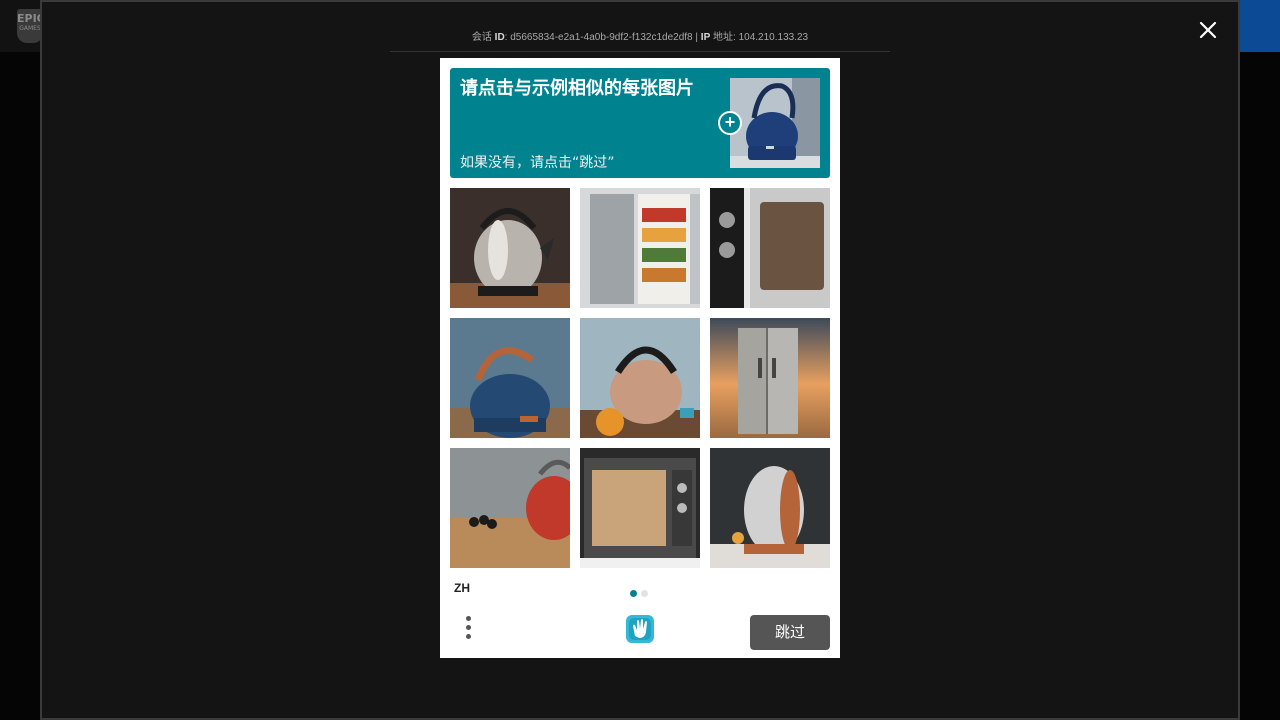 Image resolution: width=1280 pixels, height=720 pixels. What do you see at coordinates (640, 629) in the screenshot?
I see `hcaptcha-hand-icon` at bounding box center [640, 629].